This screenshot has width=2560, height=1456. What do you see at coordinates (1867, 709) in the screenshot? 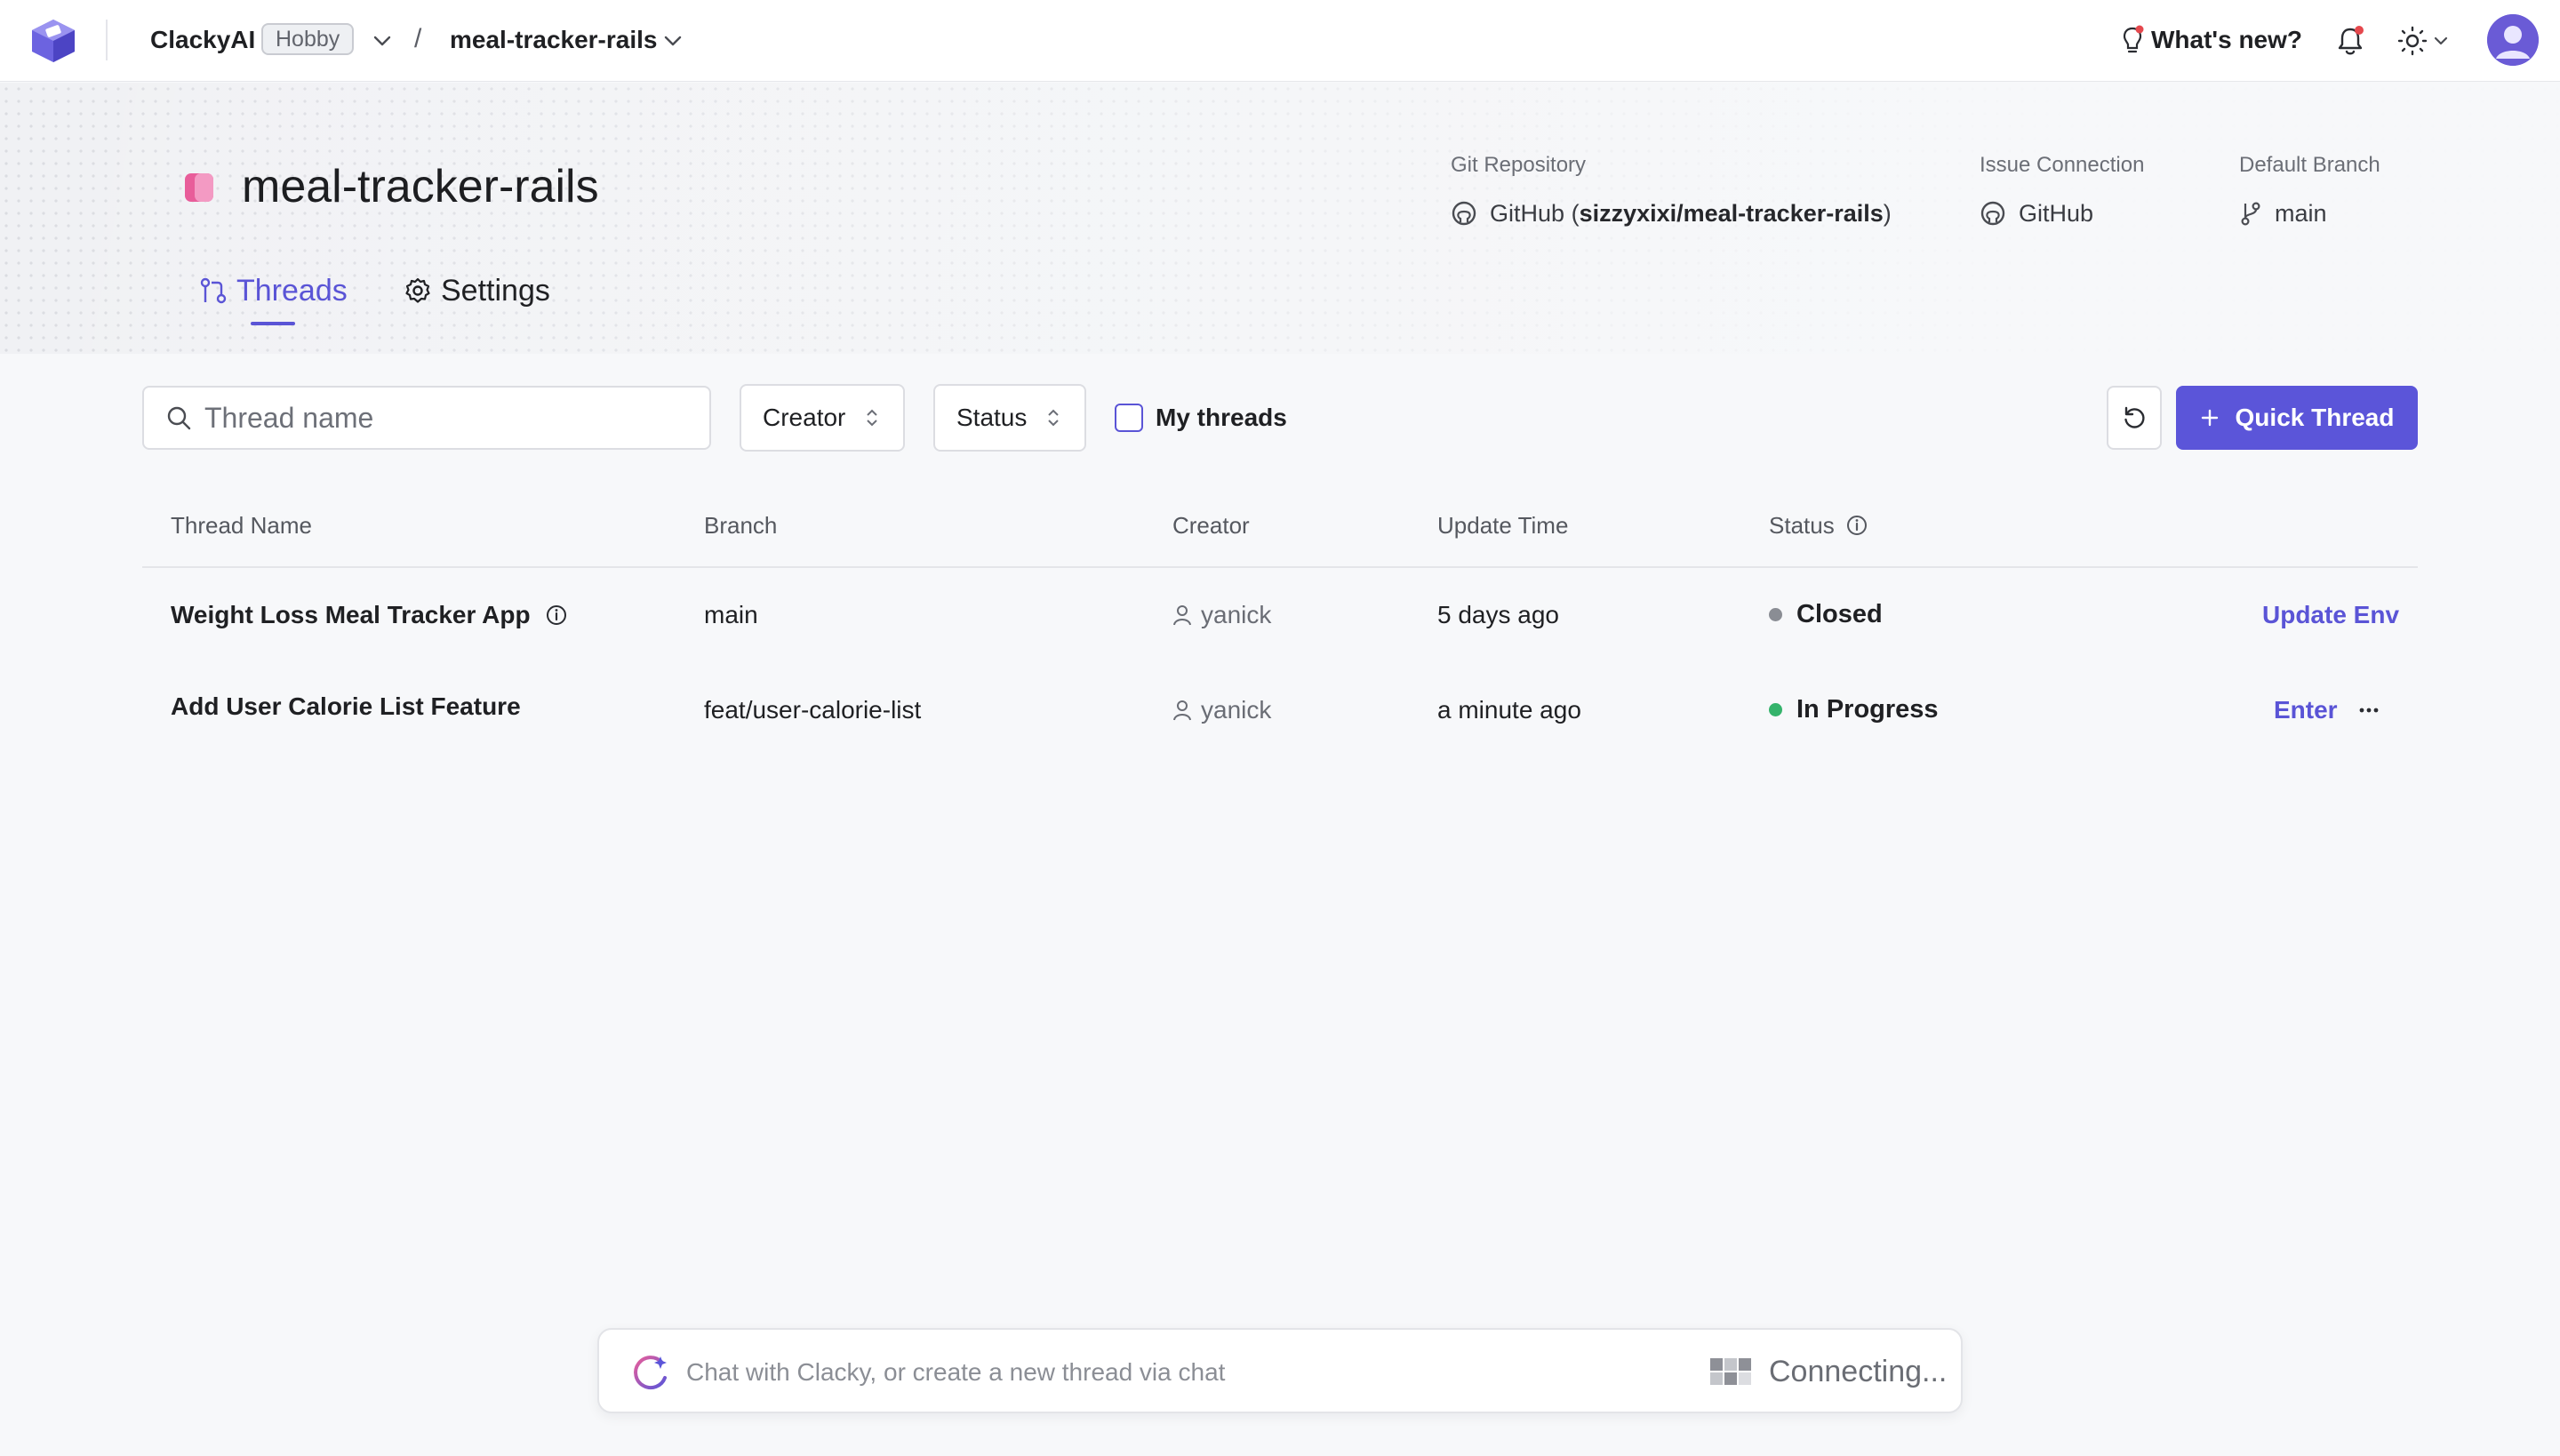
I see `status-badge: In Progress` at bounding box center [1867, 709].